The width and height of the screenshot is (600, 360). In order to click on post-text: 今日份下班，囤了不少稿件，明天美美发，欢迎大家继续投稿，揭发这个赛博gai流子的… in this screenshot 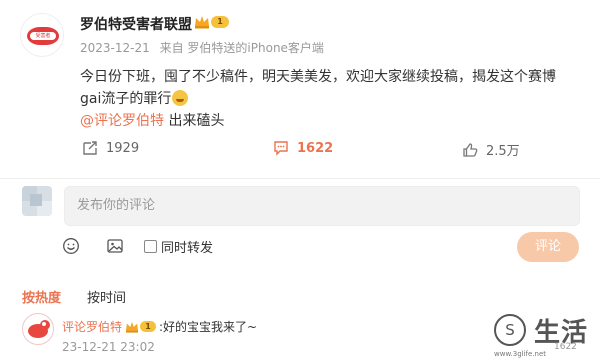, I will do `click(318, 88)`.